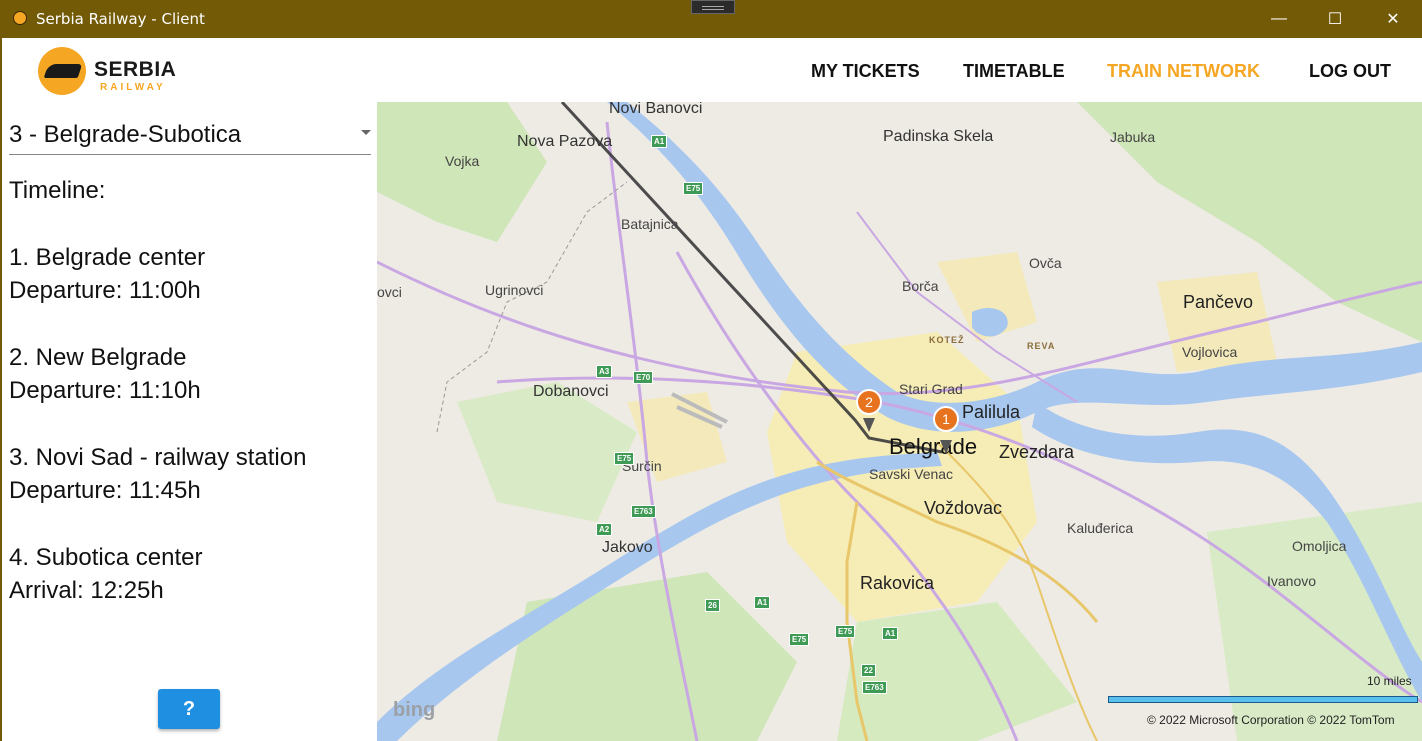 The image size is (1422, 741). What do you see at coordinates (1037, 452) in the screenshot?
I see `place-label: Zvezdara` at bounding box center [1037, 452].